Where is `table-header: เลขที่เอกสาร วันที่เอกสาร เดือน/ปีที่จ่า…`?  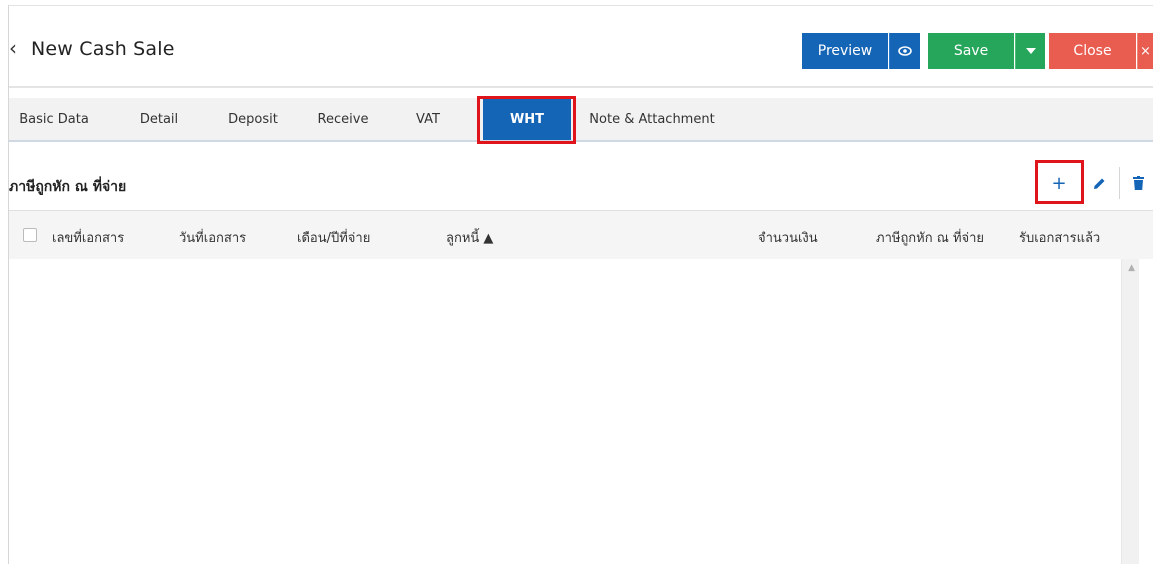 table-header: เลขที่เอกสาร วันที่เอกสาร เดือน/ปีที่จ่า… is located at coordinates (581, 235).